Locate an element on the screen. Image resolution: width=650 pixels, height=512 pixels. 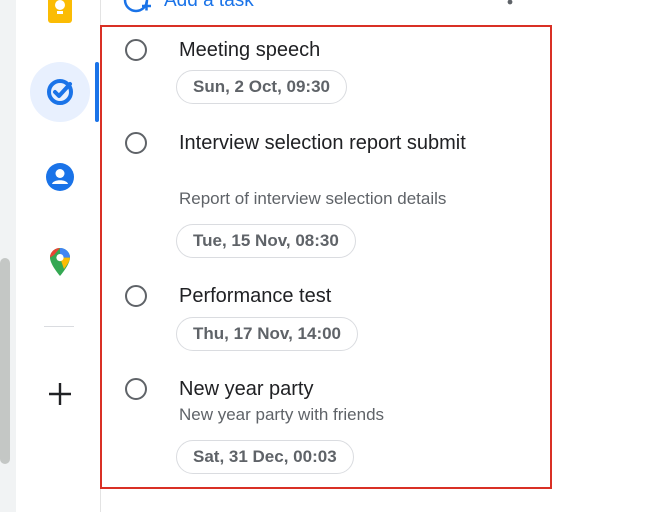
keep-icon is located at coordinates (60, 11).